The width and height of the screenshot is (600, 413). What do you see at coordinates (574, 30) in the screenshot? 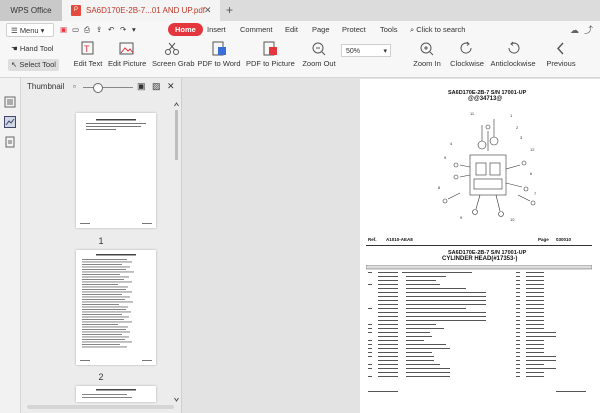
I see `cloud-icon: ☁` at bounding box center [574, 30].